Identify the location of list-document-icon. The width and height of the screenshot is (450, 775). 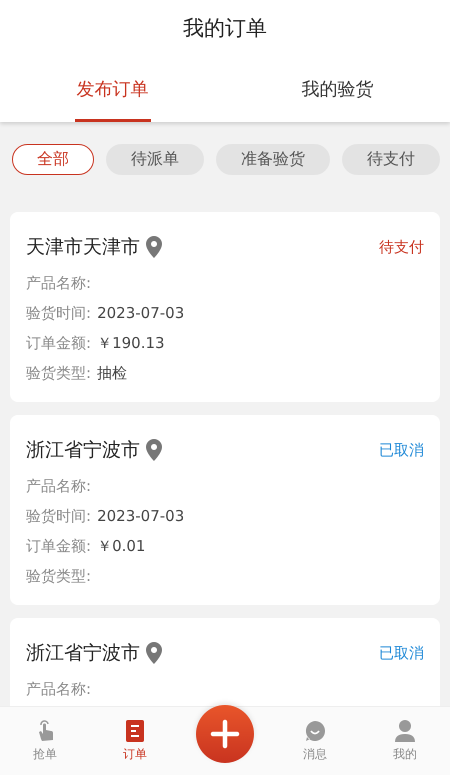
(135, 731).